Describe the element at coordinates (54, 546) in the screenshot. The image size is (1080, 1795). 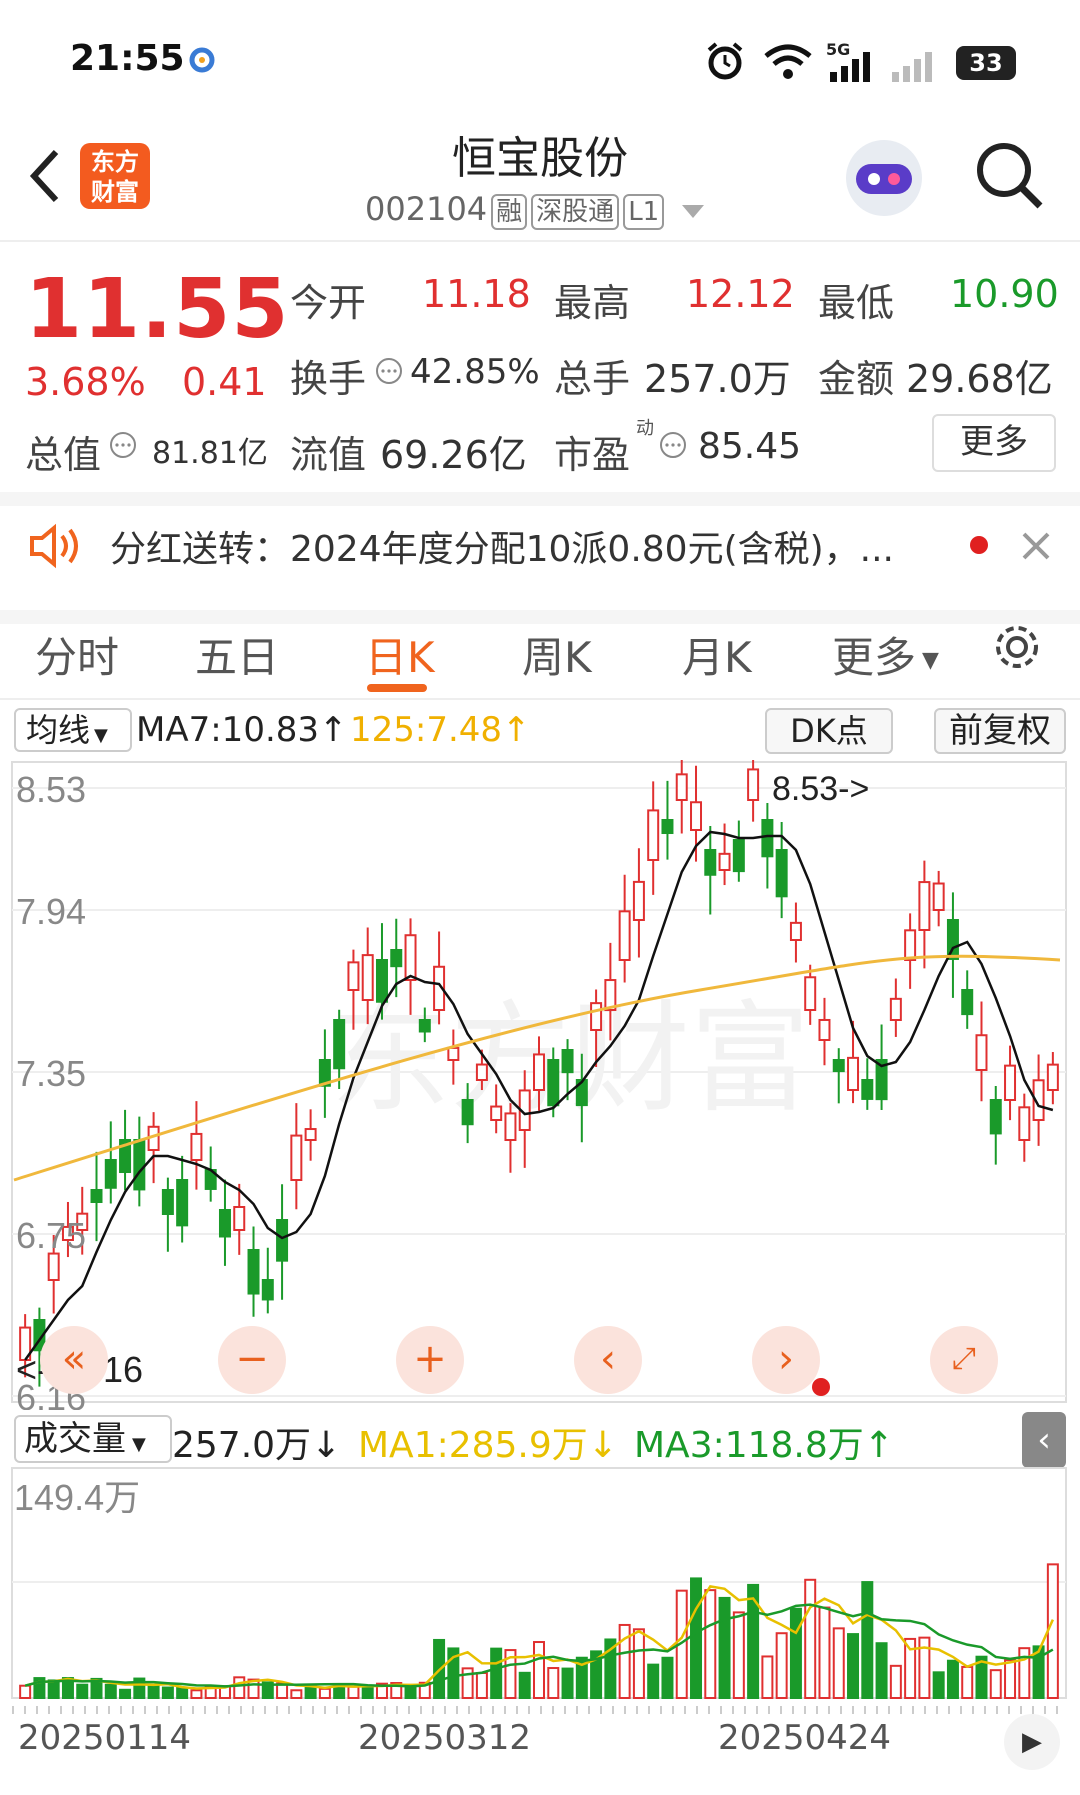
I see `speaker-icon` at that location.